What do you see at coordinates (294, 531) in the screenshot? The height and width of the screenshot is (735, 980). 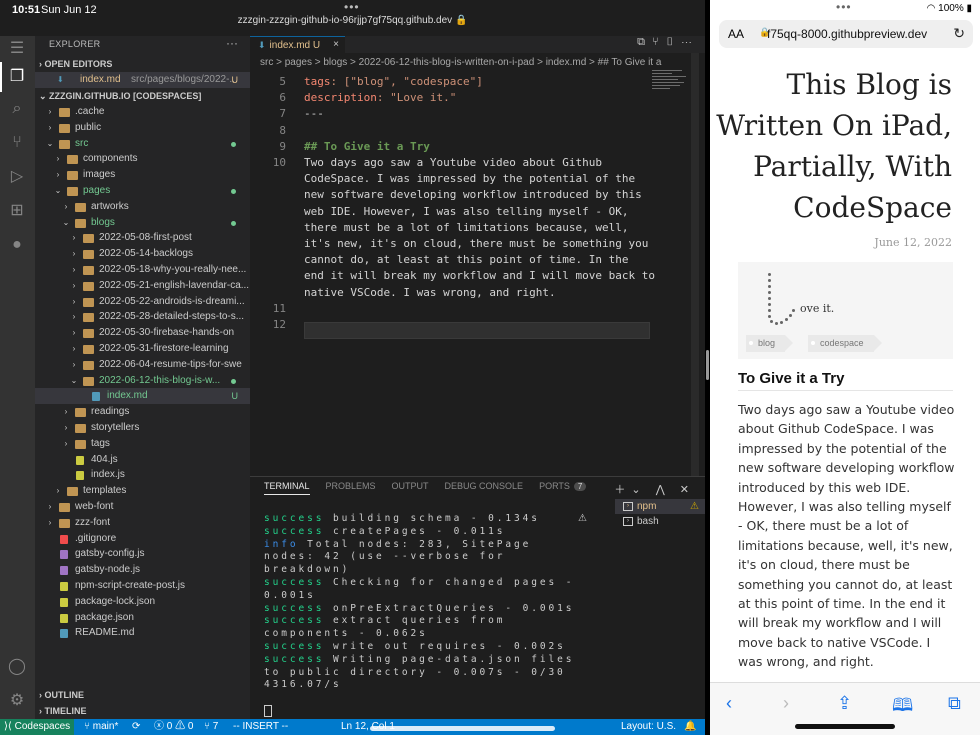 I see `log-level: success` at bounding box center [294, 531].